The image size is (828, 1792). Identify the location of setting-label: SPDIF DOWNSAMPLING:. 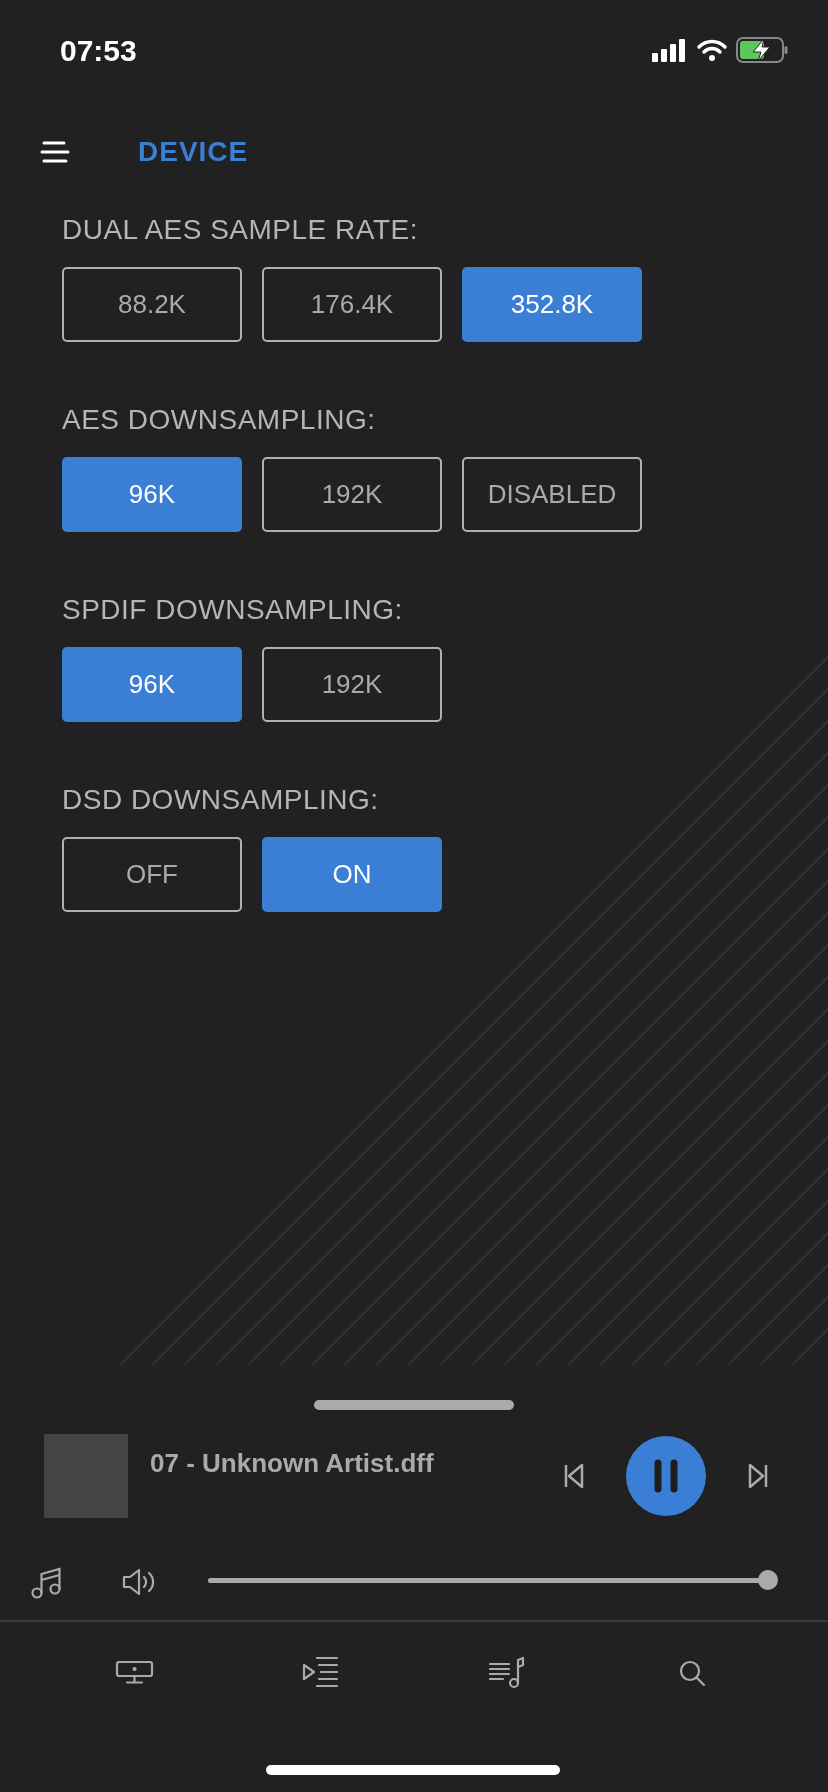
(233, 610).